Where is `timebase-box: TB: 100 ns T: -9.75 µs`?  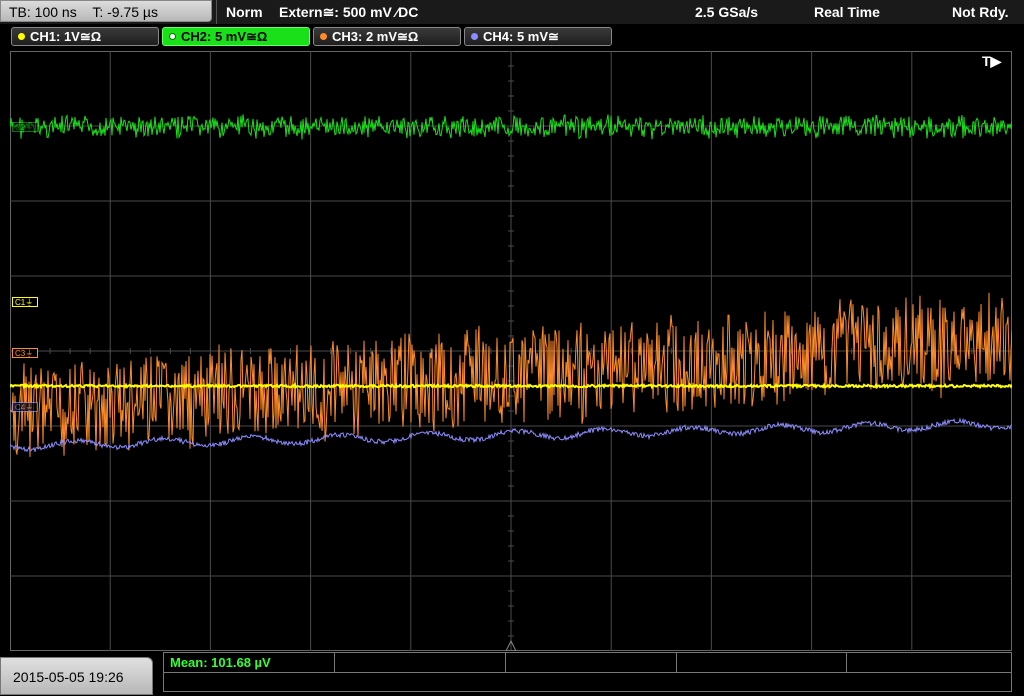
timebase-box: TB: 100 ns T: -9.75 µs is located at coordinates (106, 11).